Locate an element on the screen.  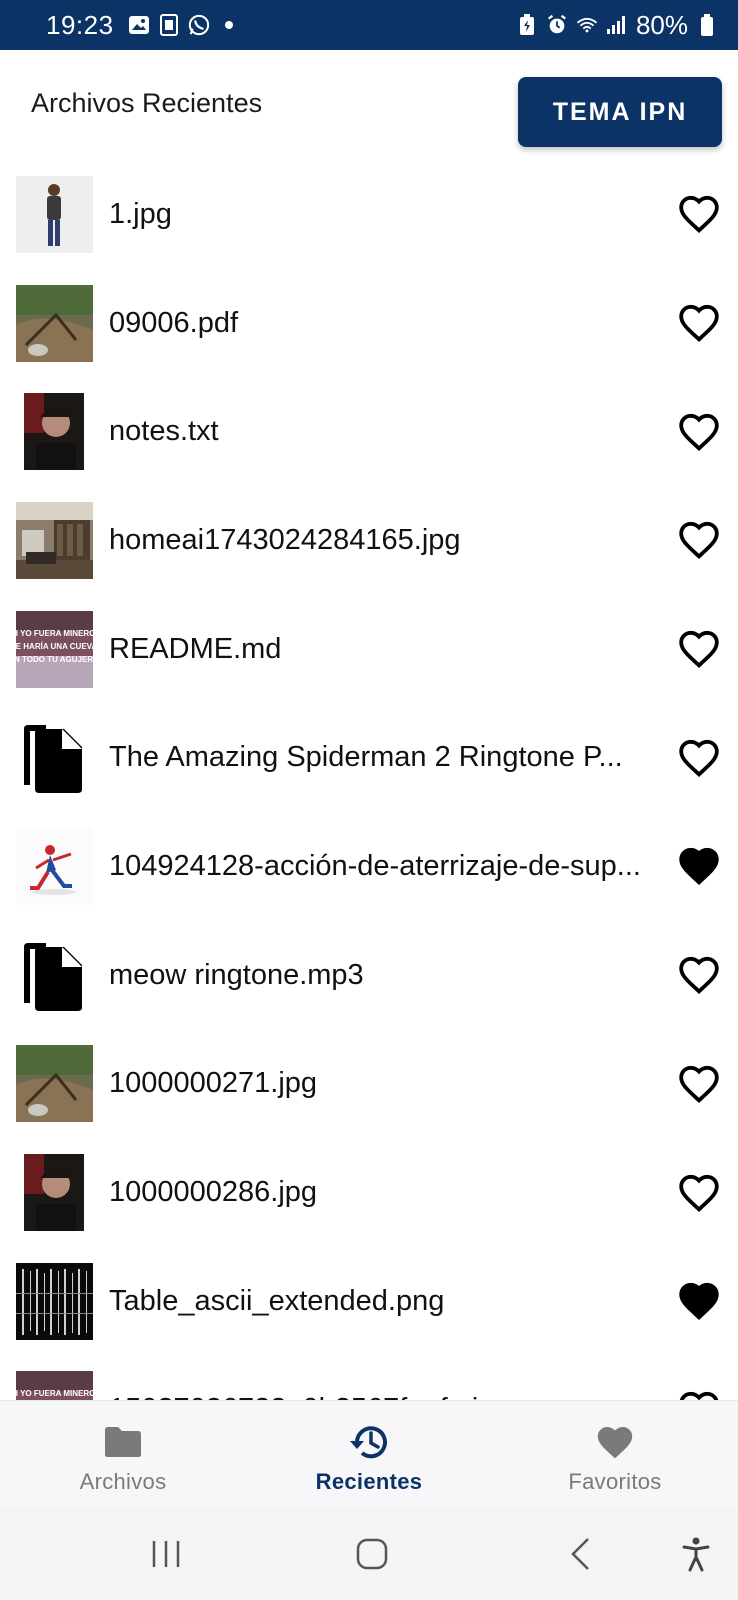
status-system-icons: 80% is located at coordinates (617, 25).